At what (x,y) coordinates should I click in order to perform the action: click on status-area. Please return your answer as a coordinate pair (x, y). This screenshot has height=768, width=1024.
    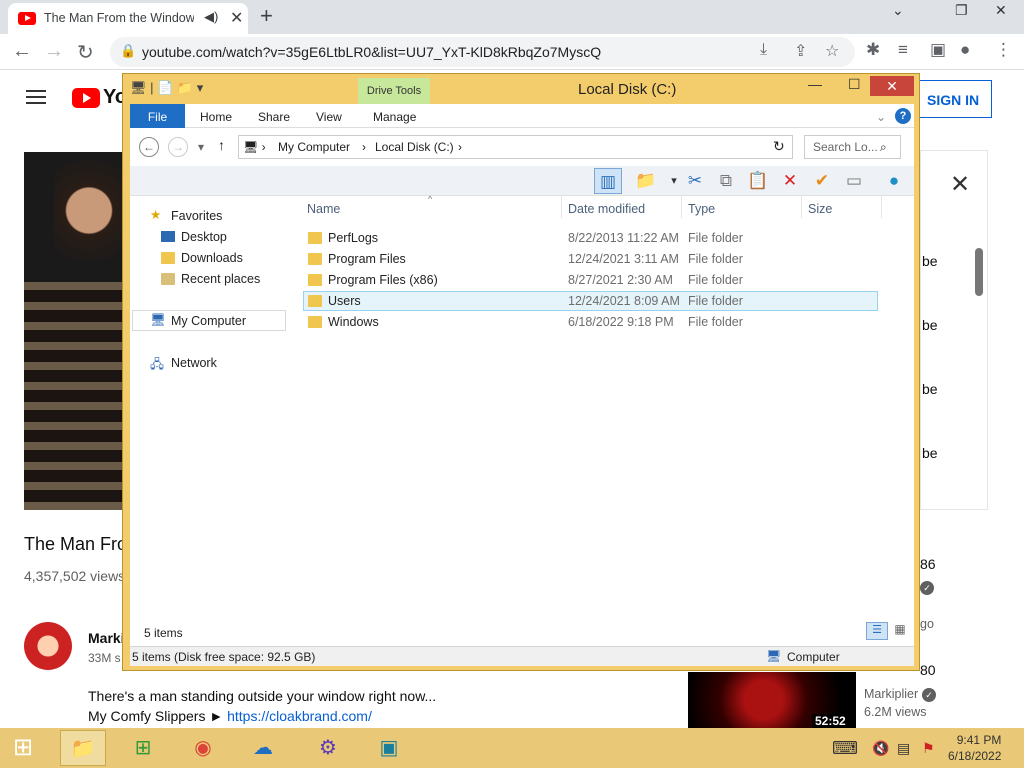
    Looking at the image, I should click on (522, 628).